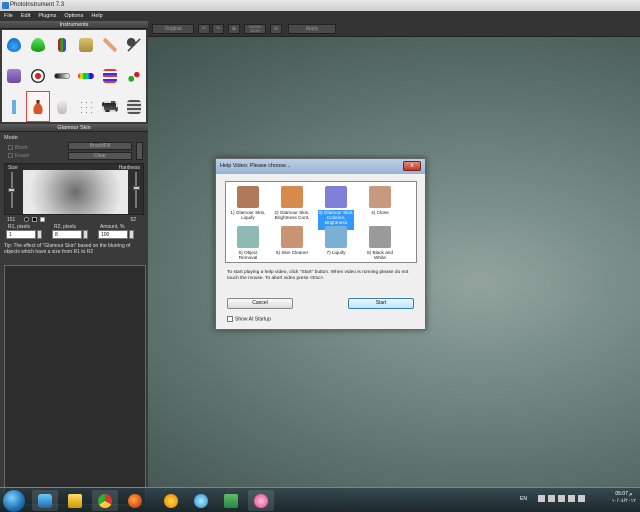  Describe the element at coordinates (19, 156) in the screenshot. I see `eraser-checkbox: Eraser` at that location.